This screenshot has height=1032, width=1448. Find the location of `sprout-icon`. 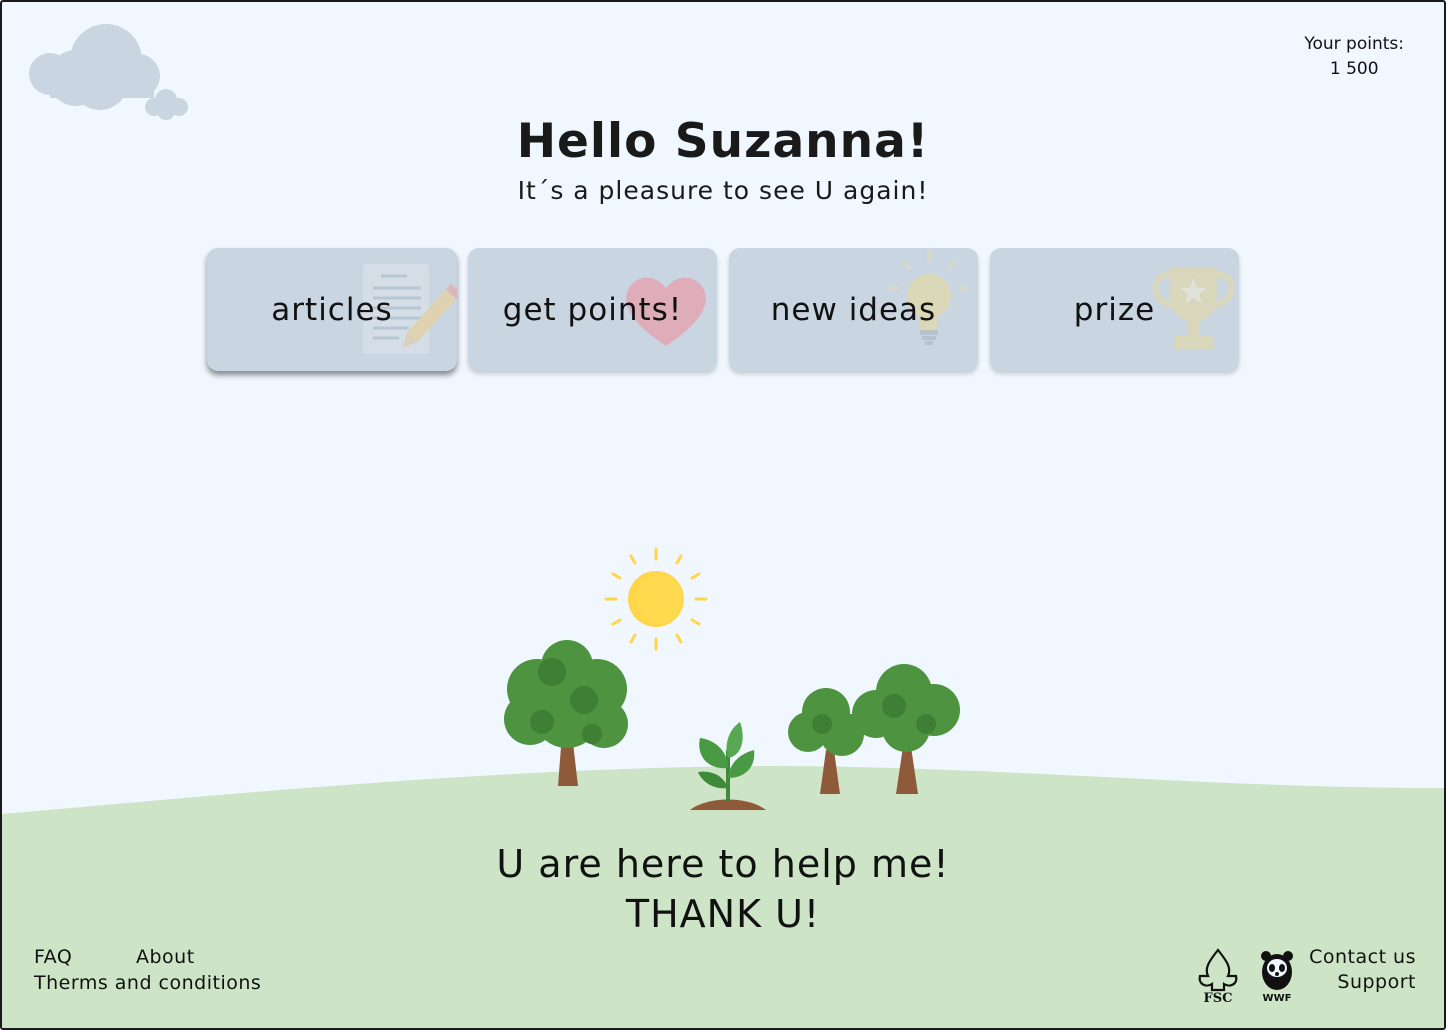

sprout-icon is located at coordinates (728, 766).